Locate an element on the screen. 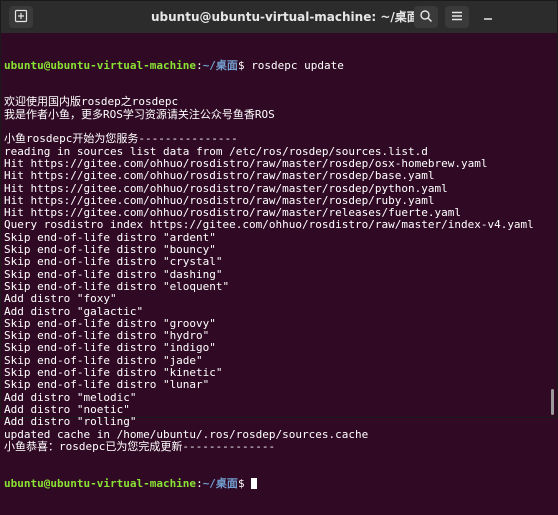 The image size is (558, 515). output-line: Add distro "foxy" is located at coordinates (60, 299).